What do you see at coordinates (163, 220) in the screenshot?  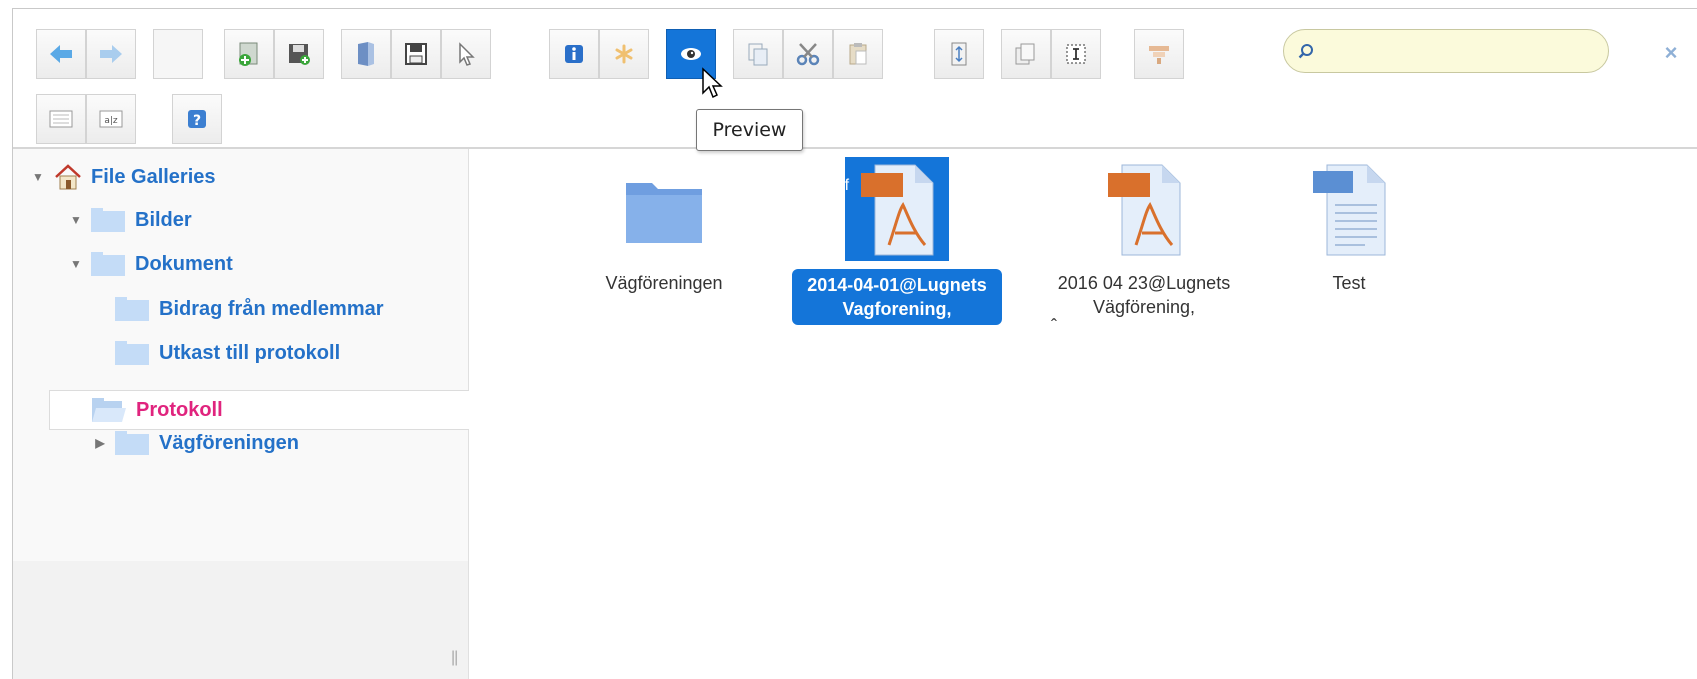 I see `sidebar-item-label: Bilder` at bounding box center [163, 220].